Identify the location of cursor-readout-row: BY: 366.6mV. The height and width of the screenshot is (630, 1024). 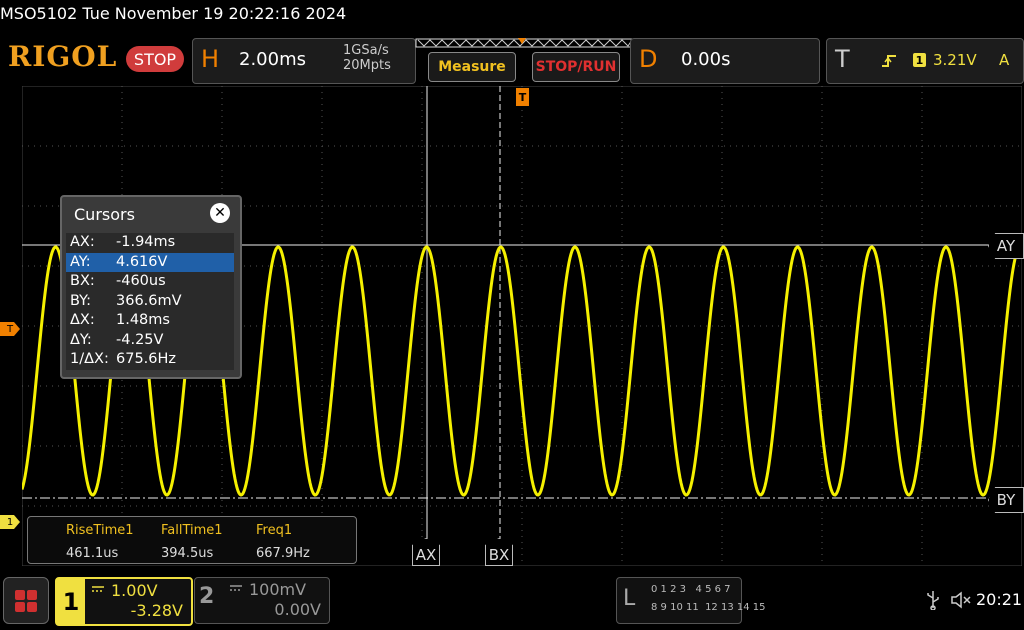
(150, 301).